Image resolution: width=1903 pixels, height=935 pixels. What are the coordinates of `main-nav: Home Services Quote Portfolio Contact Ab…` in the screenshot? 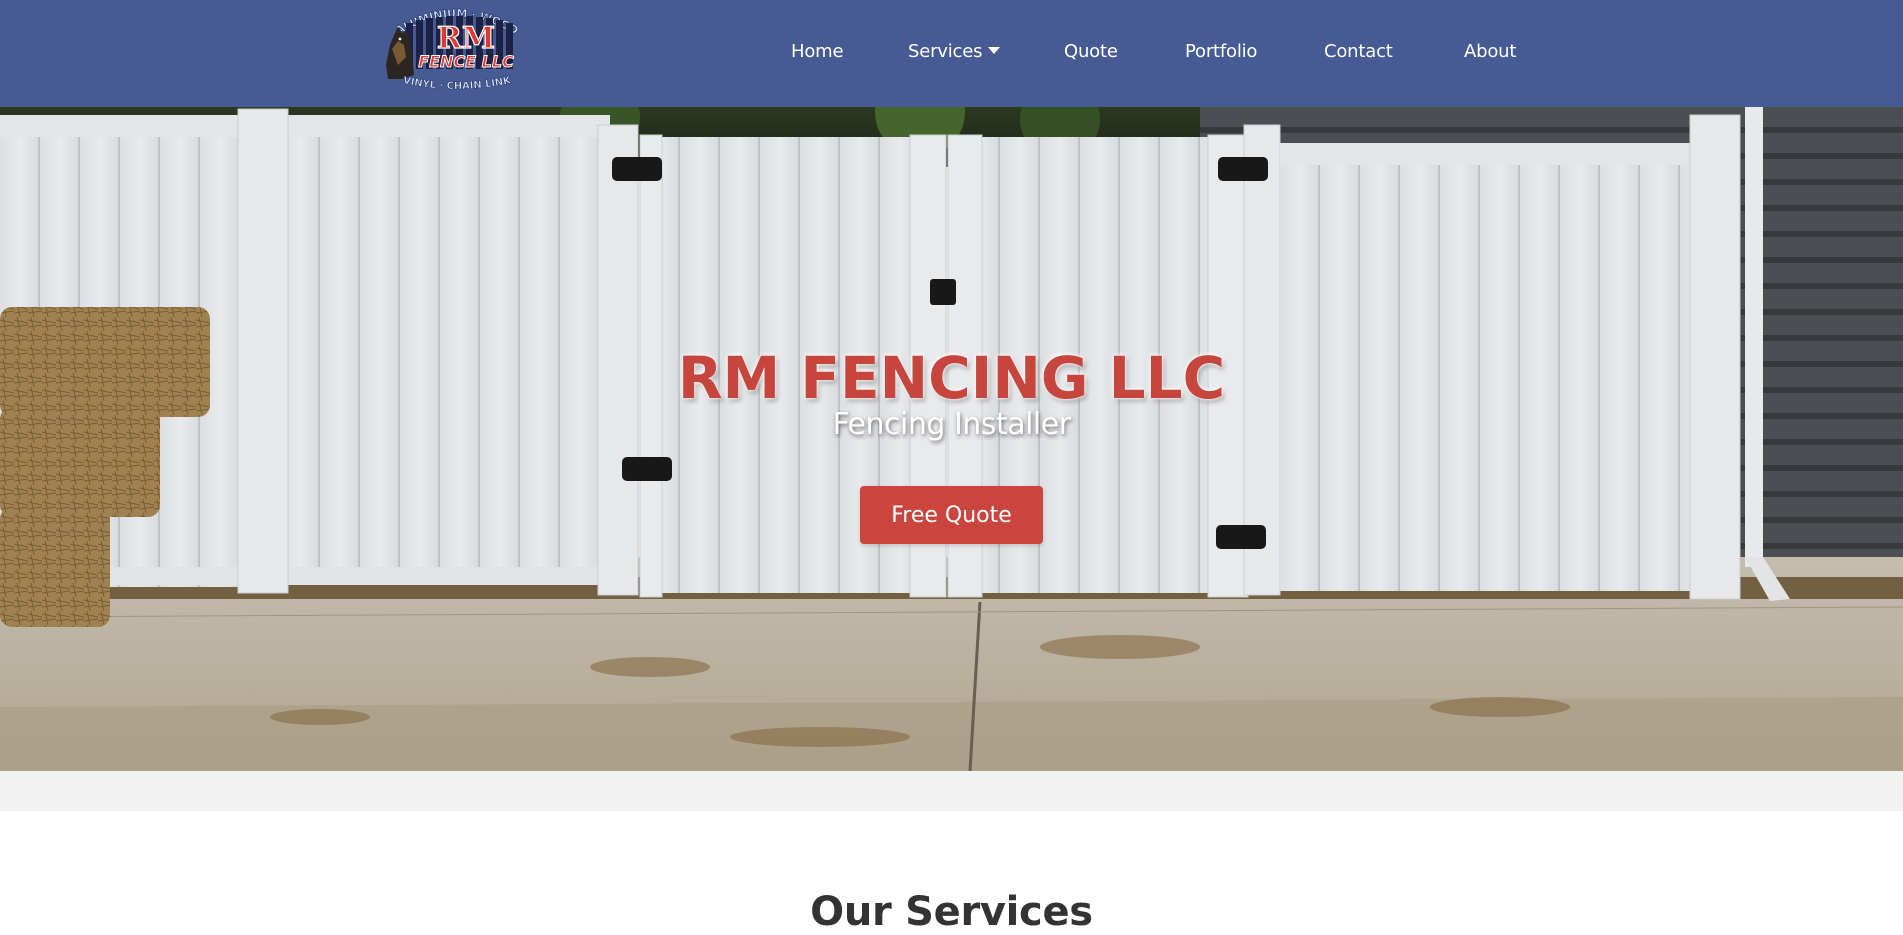 It's located at (951, 53).